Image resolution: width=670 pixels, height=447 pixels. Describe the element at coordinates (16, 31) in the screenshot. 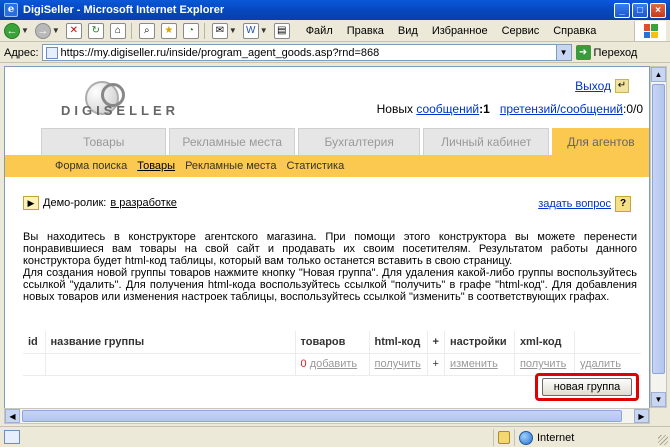

I see `back-button: ← ▼` at that location.